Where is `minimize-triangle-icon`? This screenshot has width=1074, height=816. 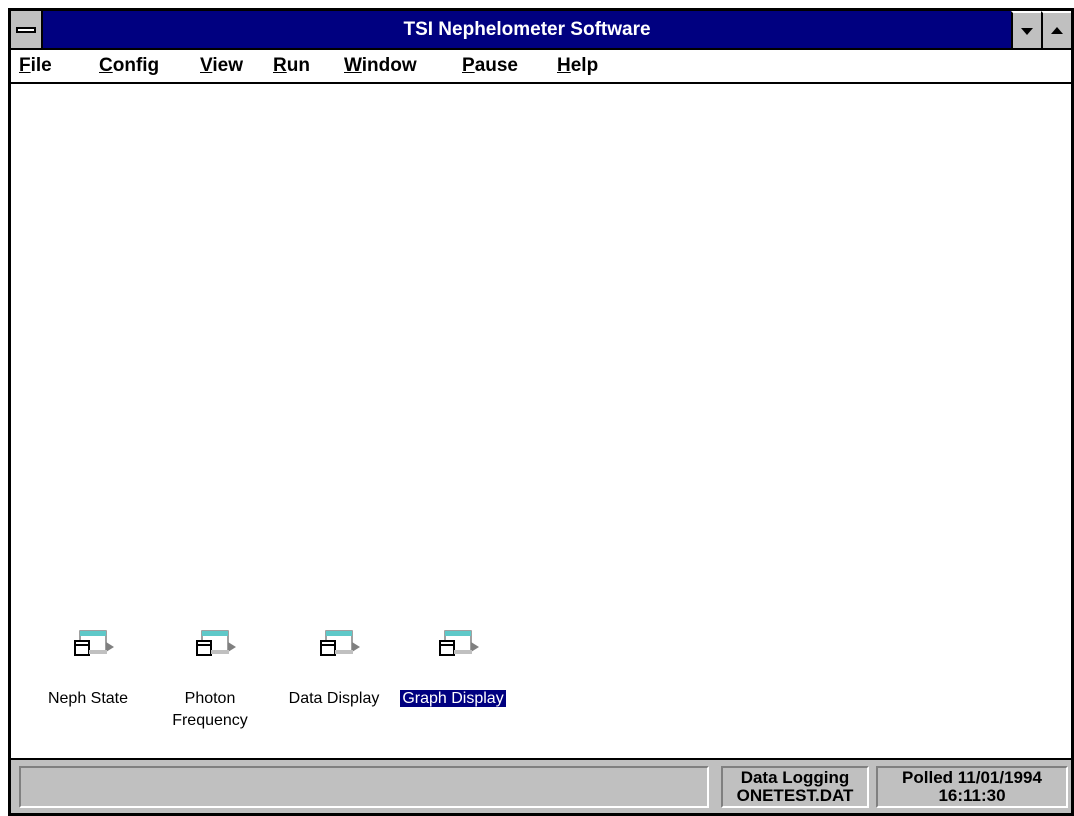 minimize-triangle-icon is located at coordinates (1027, 31).